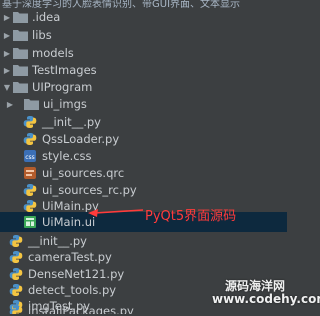 The width and height of the screenshot is (320, 316). Describe the element at coordinates (67, 156) in the screenshot. I see `tree-item-label: style.css` at that location.